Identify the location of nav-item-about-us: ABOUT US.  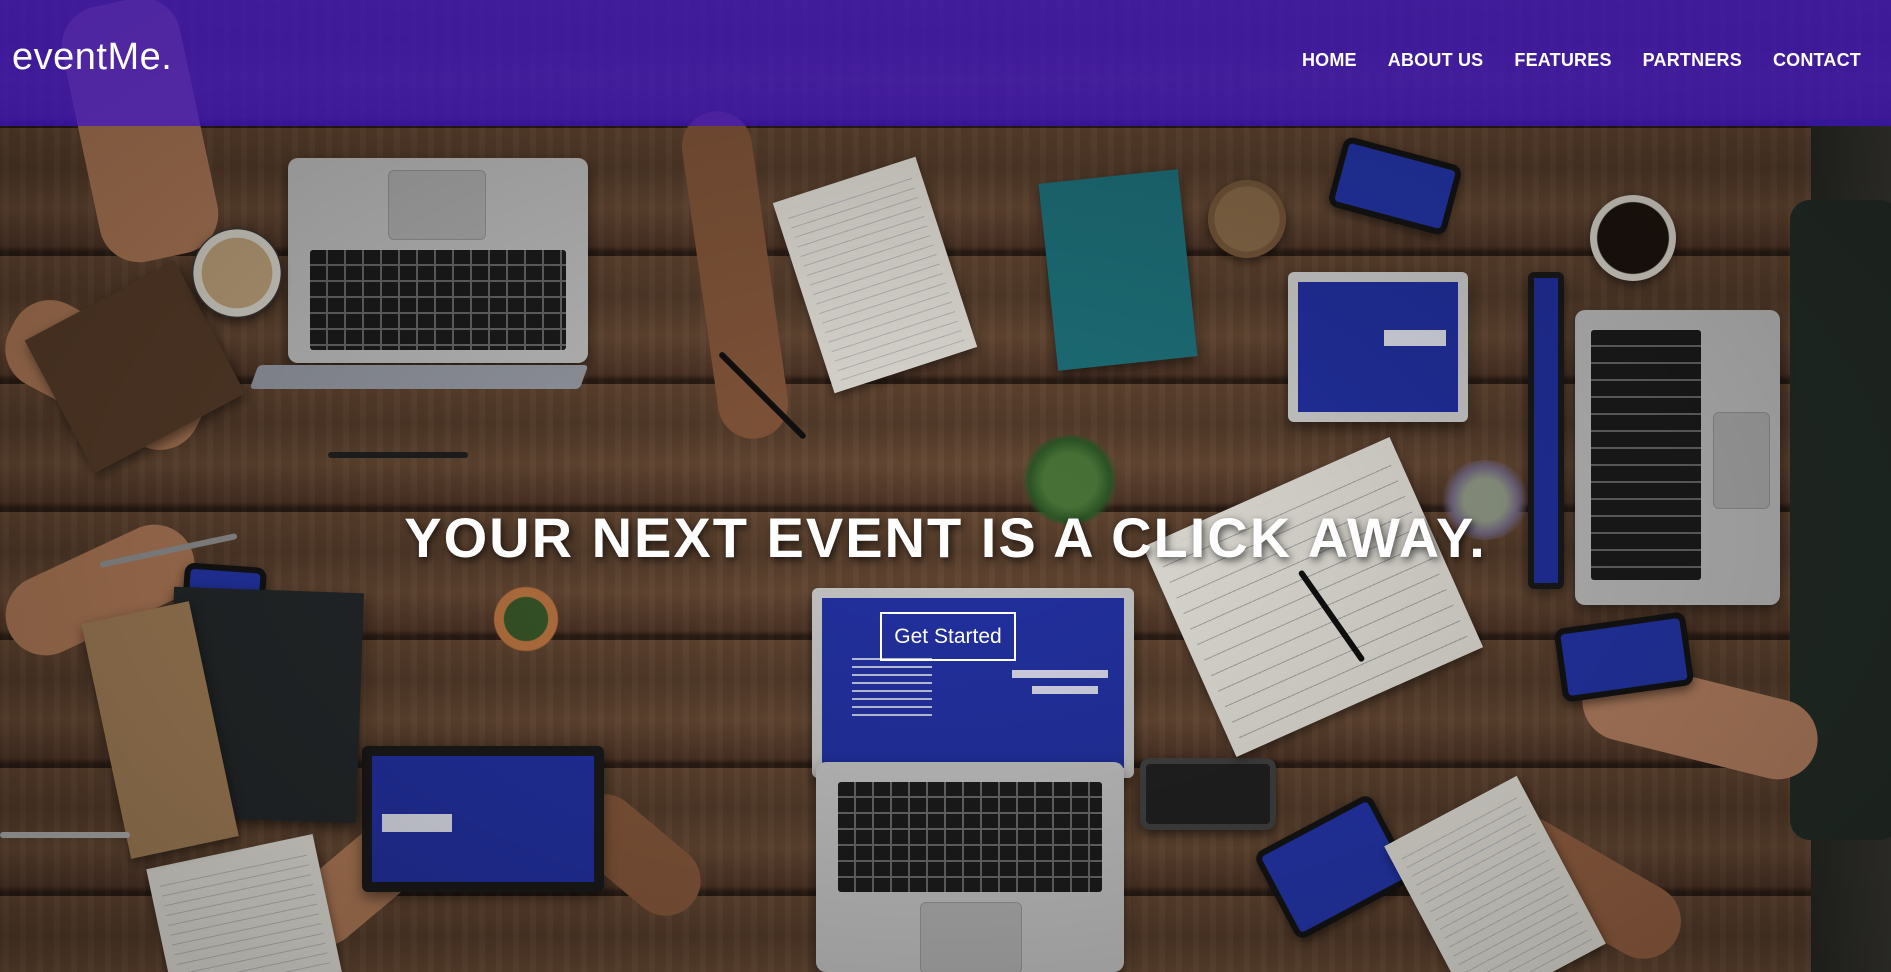
(1436, 60).